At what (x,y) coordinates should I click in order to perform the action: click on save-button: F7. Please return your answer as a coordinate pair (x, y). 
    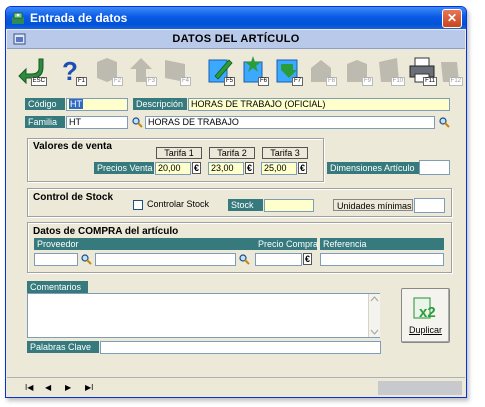
    Looking at the image, I should click on (288, 70).